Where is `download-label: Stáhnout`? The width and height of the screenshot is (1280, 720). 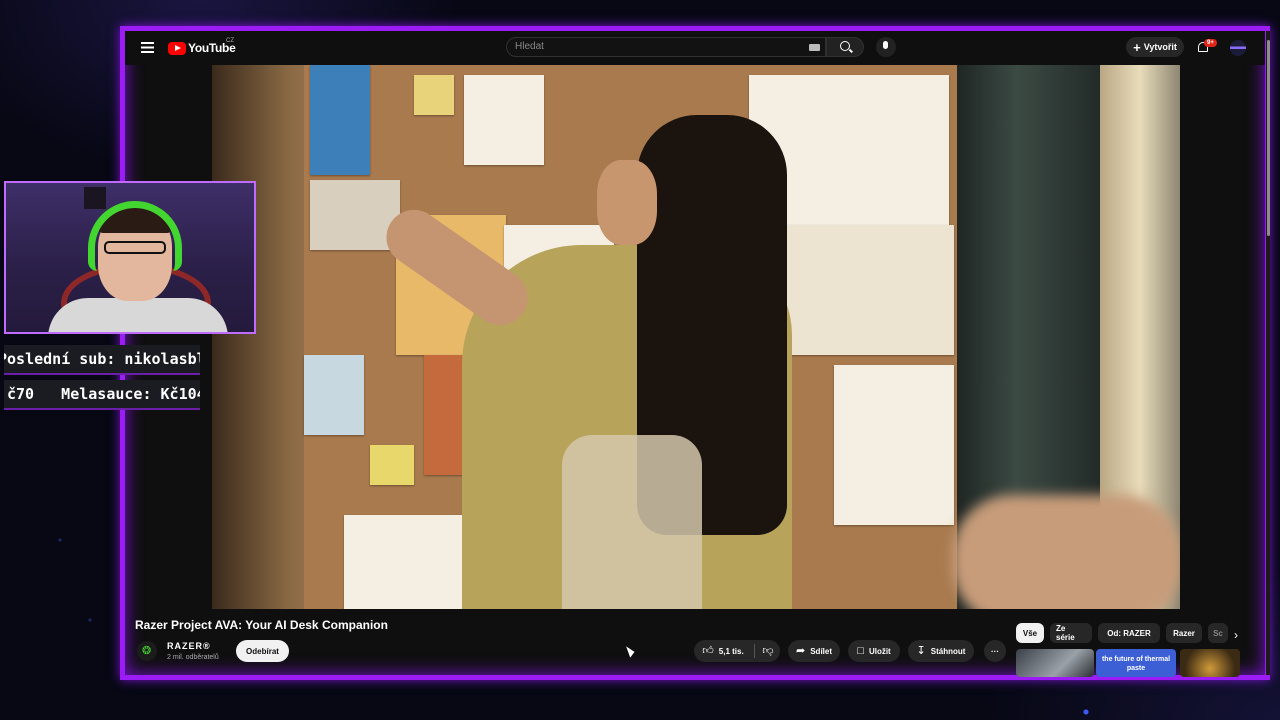
download-label: Stáhnout is located at coordinates (948, 651).